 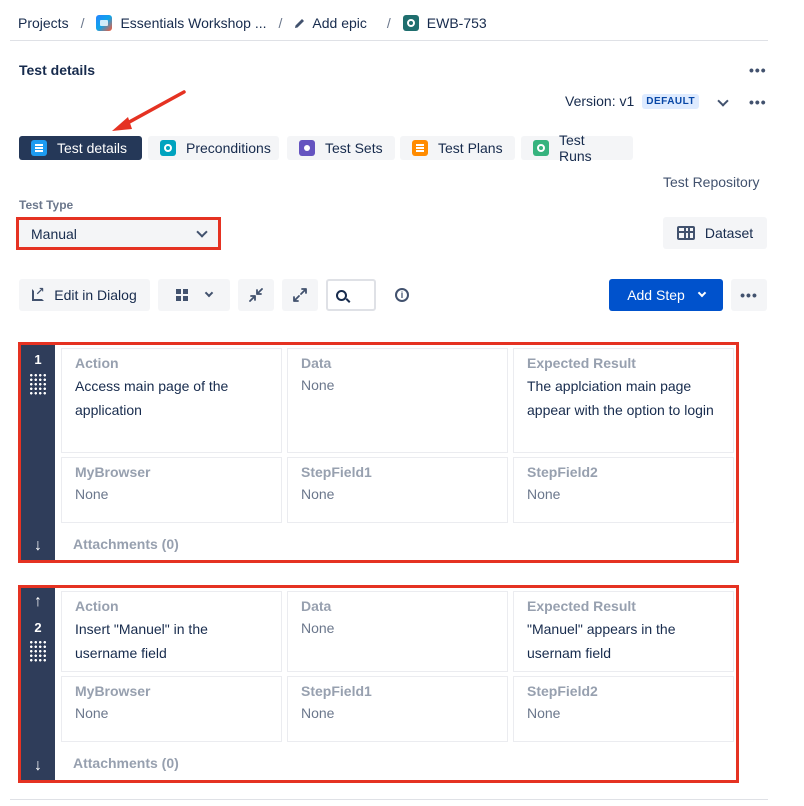 I want to click on tab-test-plans: Test Plans, so click(x=457, y=148).